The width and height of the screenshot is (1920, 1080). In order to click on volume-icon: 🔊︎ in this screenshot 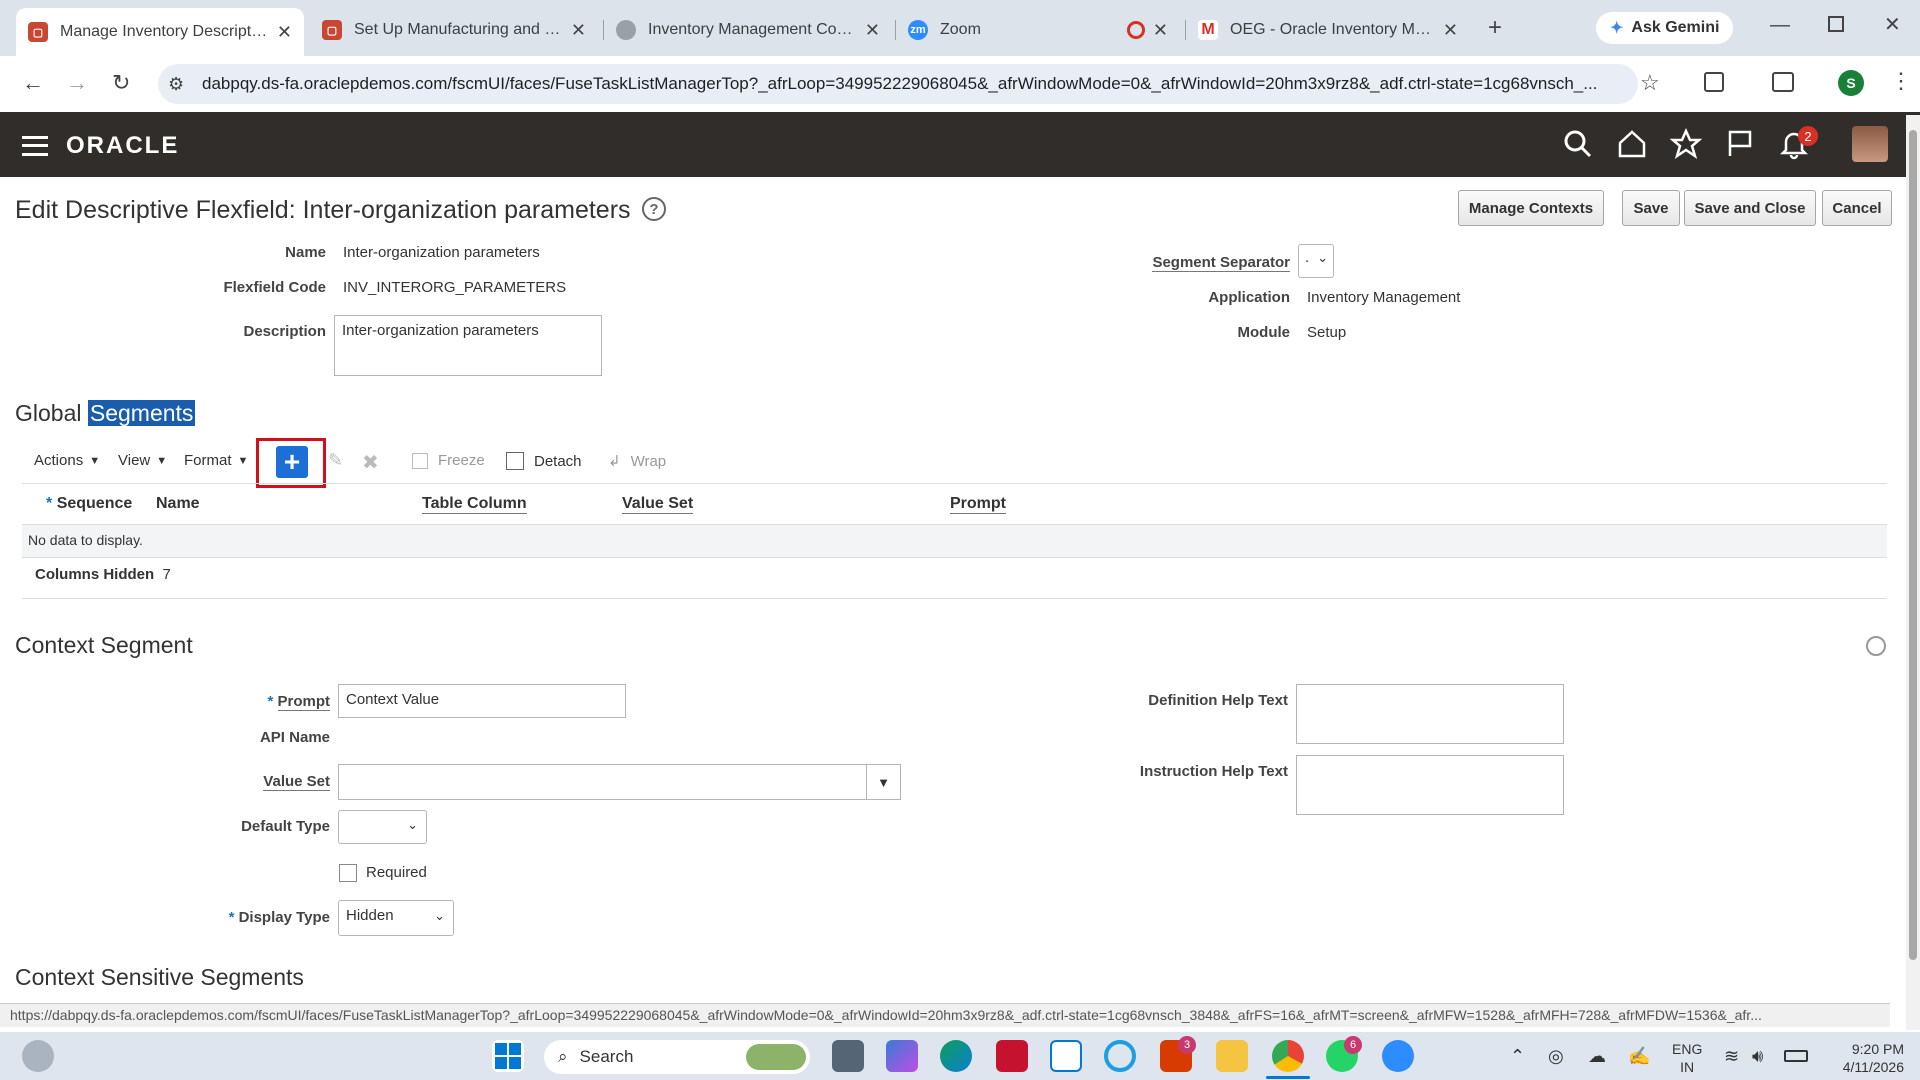, I will do `click(1757, 1056)`.